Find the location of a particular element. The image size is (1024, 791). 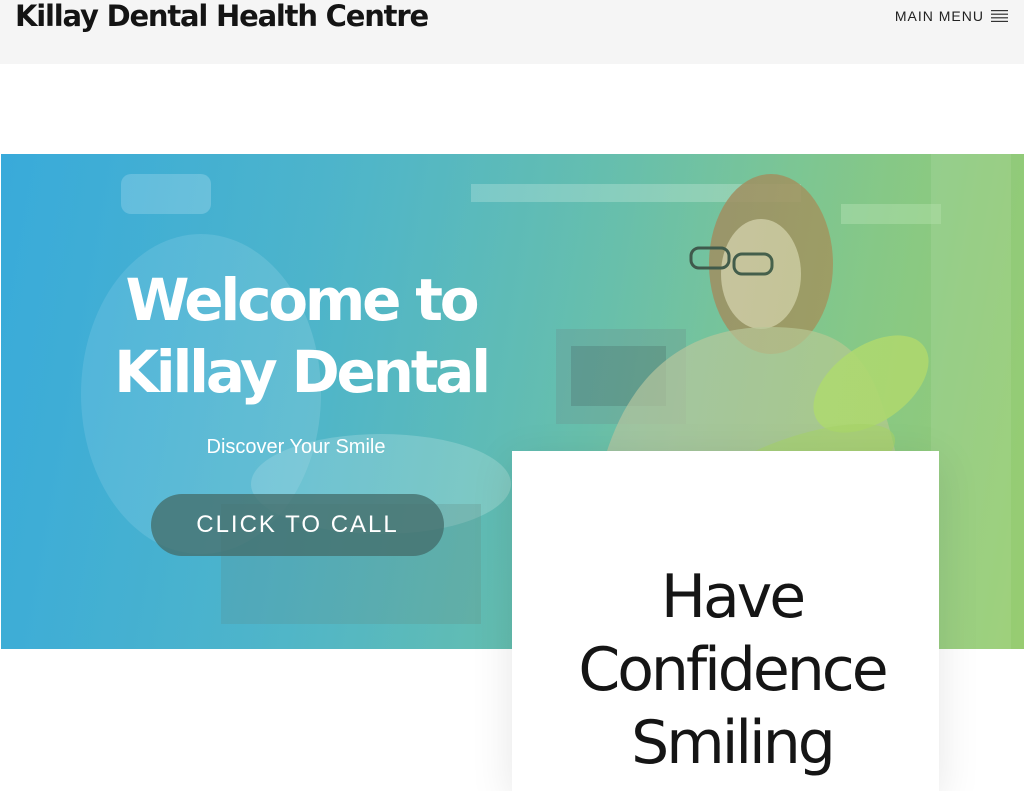

hero-subheading: Discover Your Smile is located at coordinates (296, 447).